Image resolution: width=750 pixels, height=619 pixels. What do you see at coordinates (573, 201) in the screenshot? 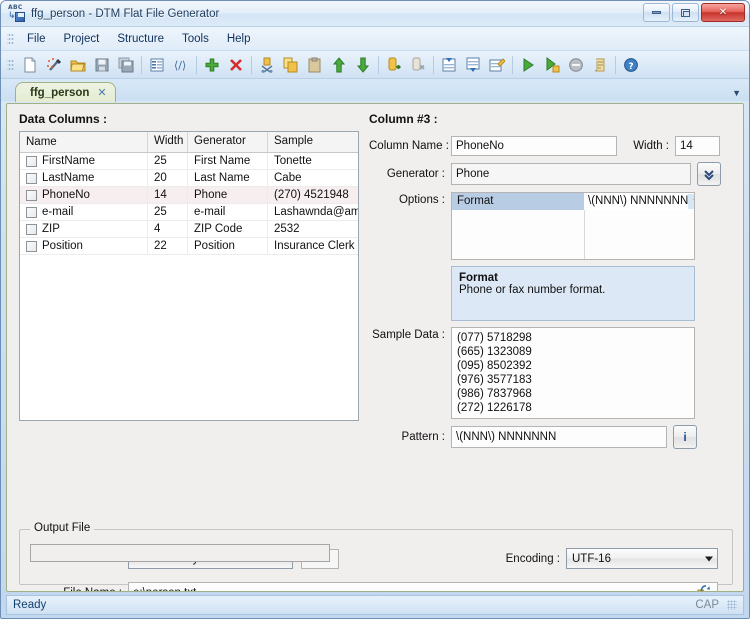
I see `option-row-format: Format \(NNN\) NNNNNNN ▼` at bounding box center [573, 201].